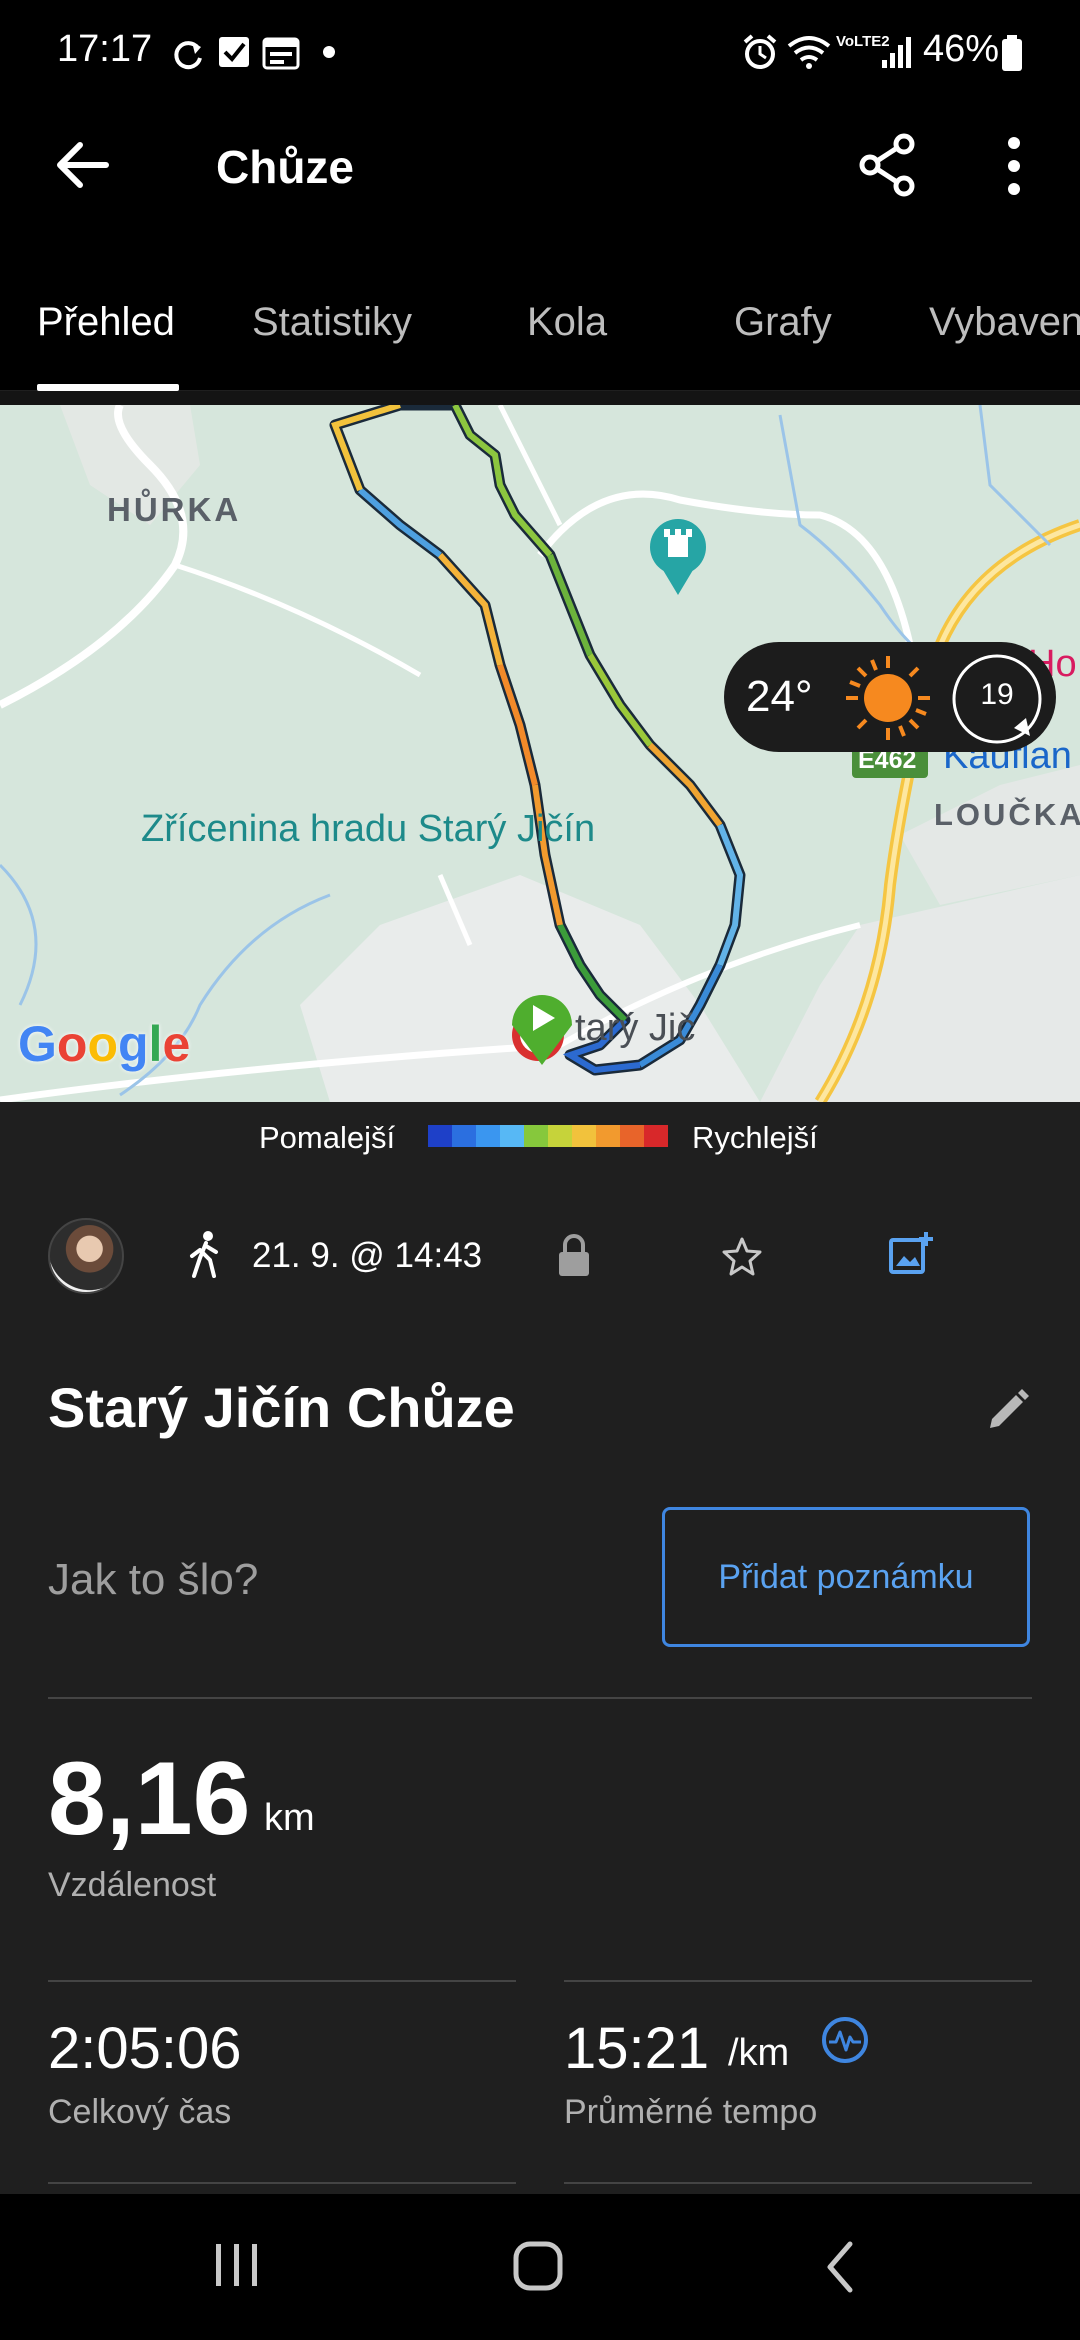 The width and height of the screenshot is (1080, 2340). What do you see at coordinates (289, 1818) in the screenshot?
I see `distance-unit: km` at bounding box center [289, 1818].